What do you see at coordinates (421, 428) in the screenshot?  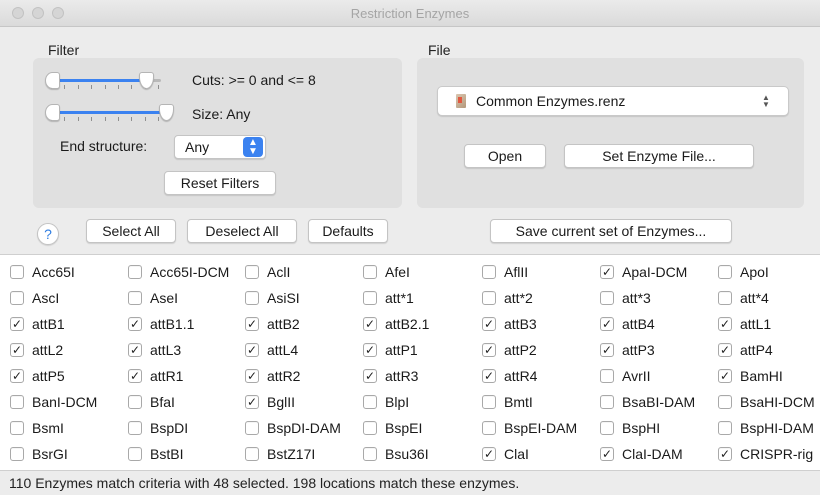 I see `enzyme-item: BspEI` at bounding box center [421, 428].